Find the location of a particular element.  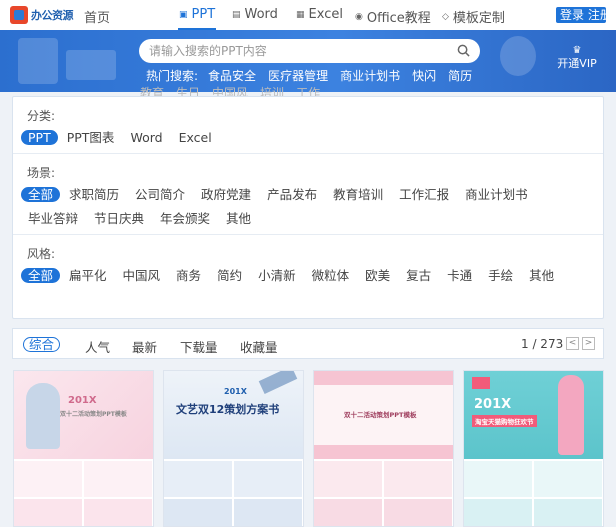

site-logo: 办公资源 is located at coordinates (42, 15).